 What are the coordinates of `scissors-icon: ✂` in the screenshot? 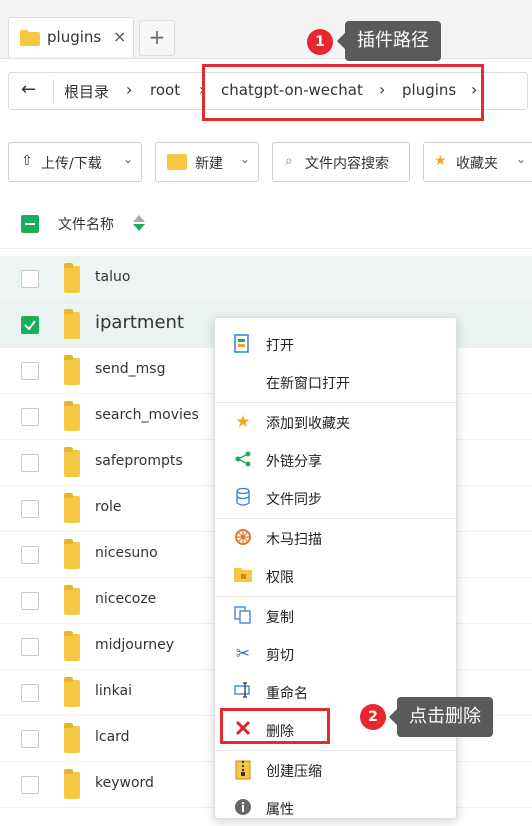 It's located at (243, 654).